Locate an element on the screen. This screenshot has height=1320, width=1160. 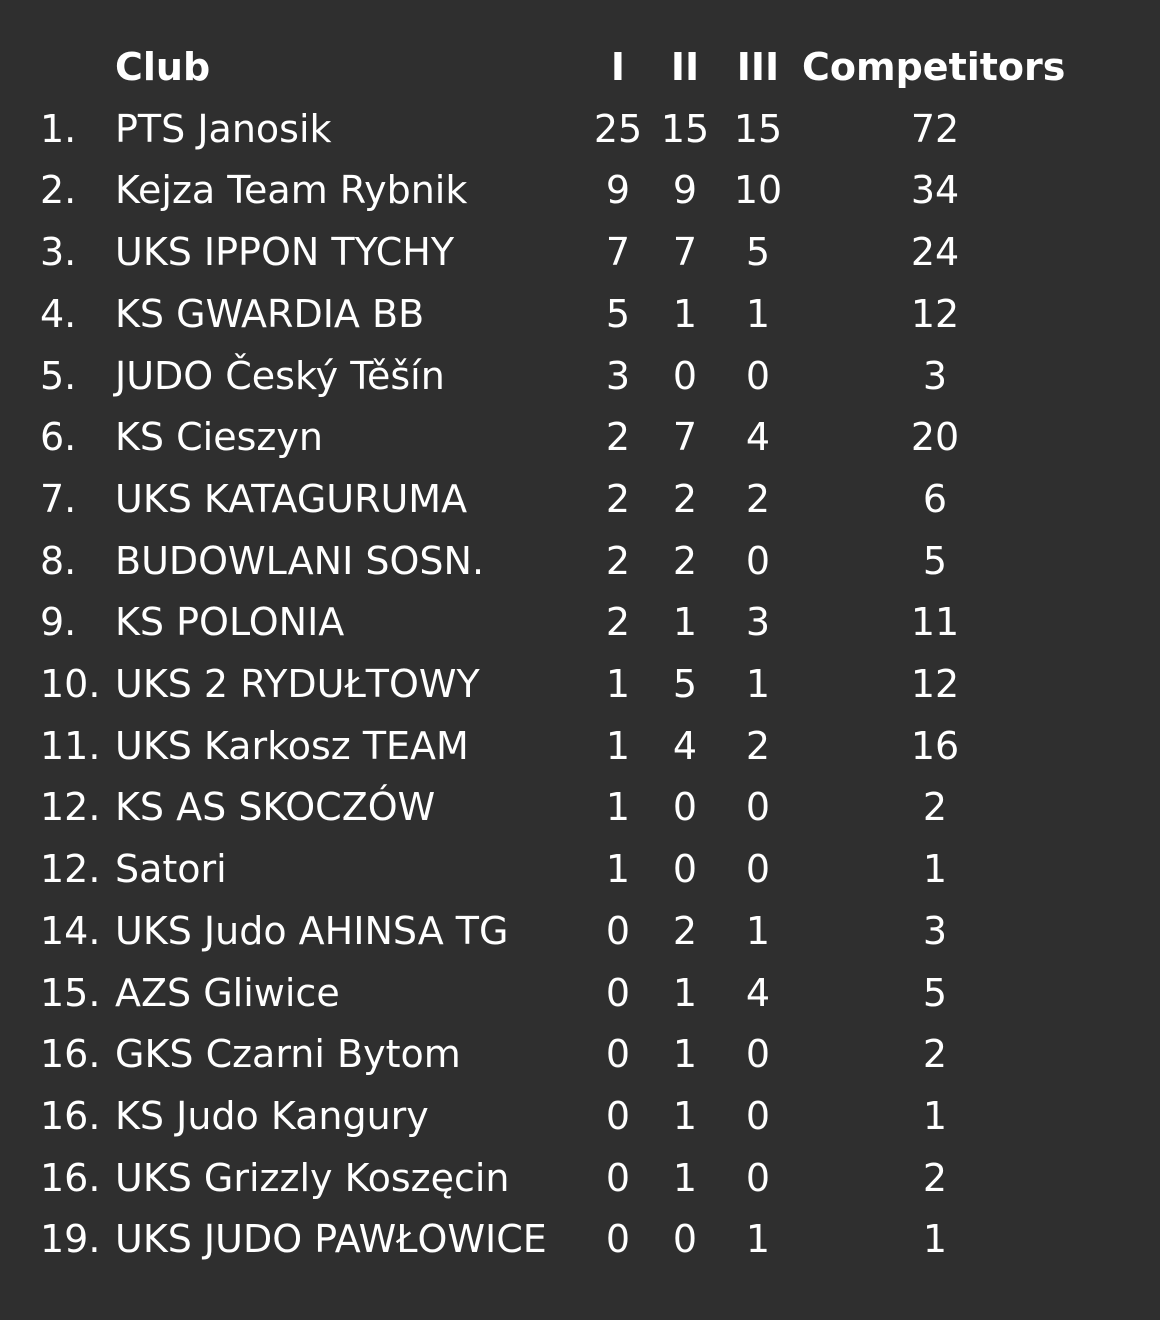
row-gold: 5 is located at coordinates (618, 313).